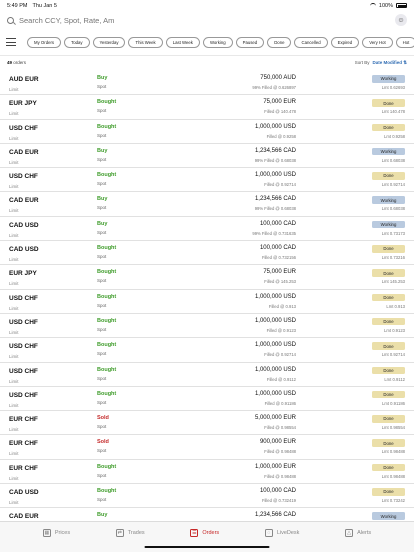  Describe the element at coordinates (44, 42) in the screenshot. I see `filter-chip: My Orders` at that location.